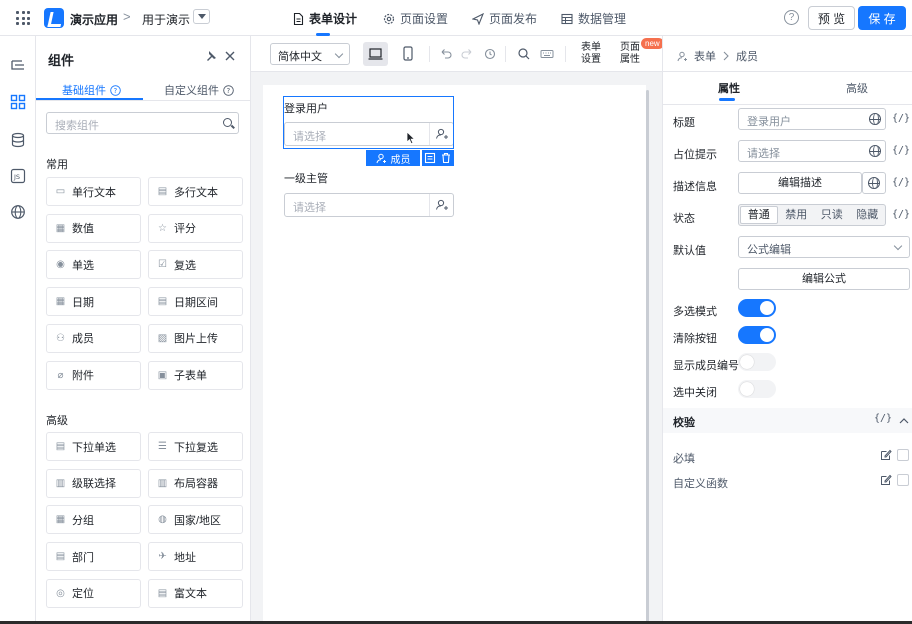 Image resolution: width=912 pixels, height=624 pixels. I want to click on component-item: ▥ 级联选择, so click(93, 483).